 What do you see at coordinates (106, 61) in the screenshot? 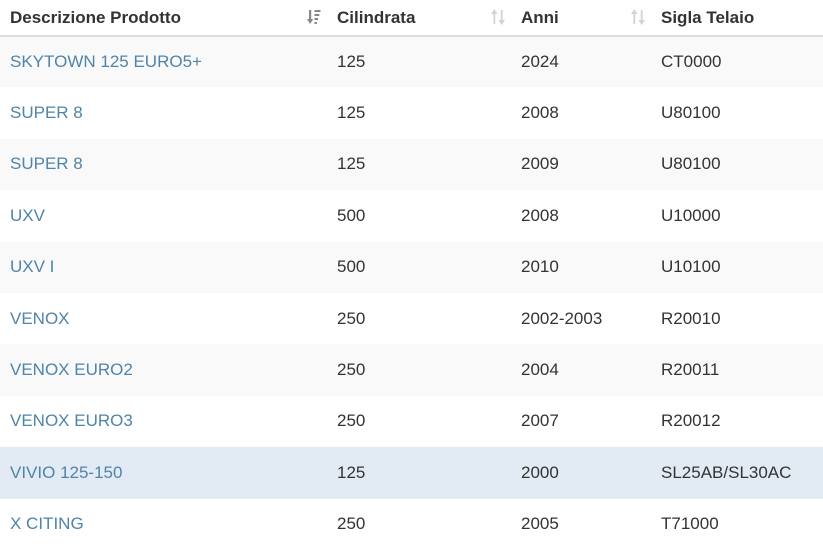
I see `product-link: SKYTOWN 125 EURO5+` at bounding box center [106, 61].